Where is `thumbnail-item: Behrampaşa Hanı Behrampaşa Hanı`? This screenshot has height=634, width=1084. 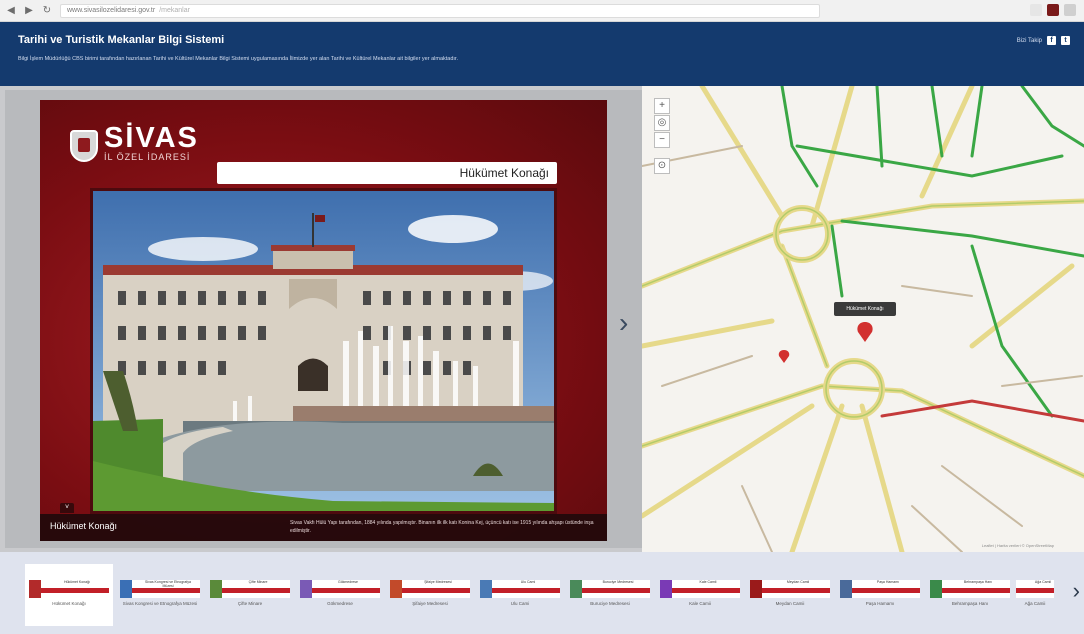
thumbnail-item: Behrampaşa Hanı Behrampaşa Hanı is located at coordinates (970, 595).